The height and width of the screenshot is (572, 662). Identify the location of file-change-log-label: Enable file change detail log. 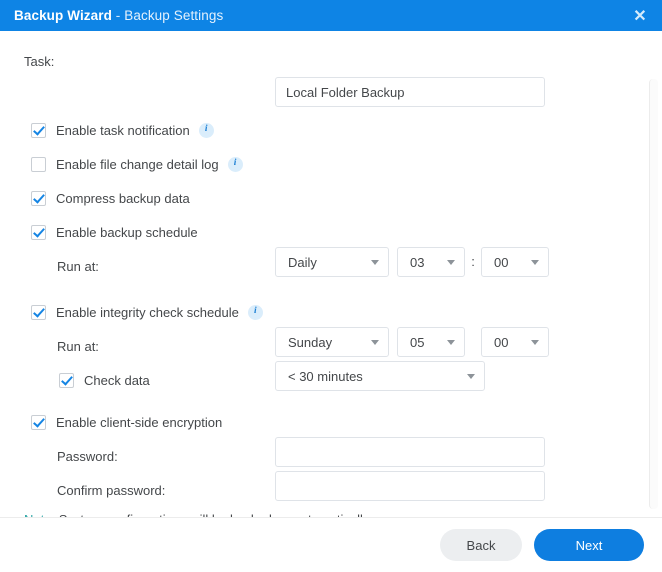
(137, 164).